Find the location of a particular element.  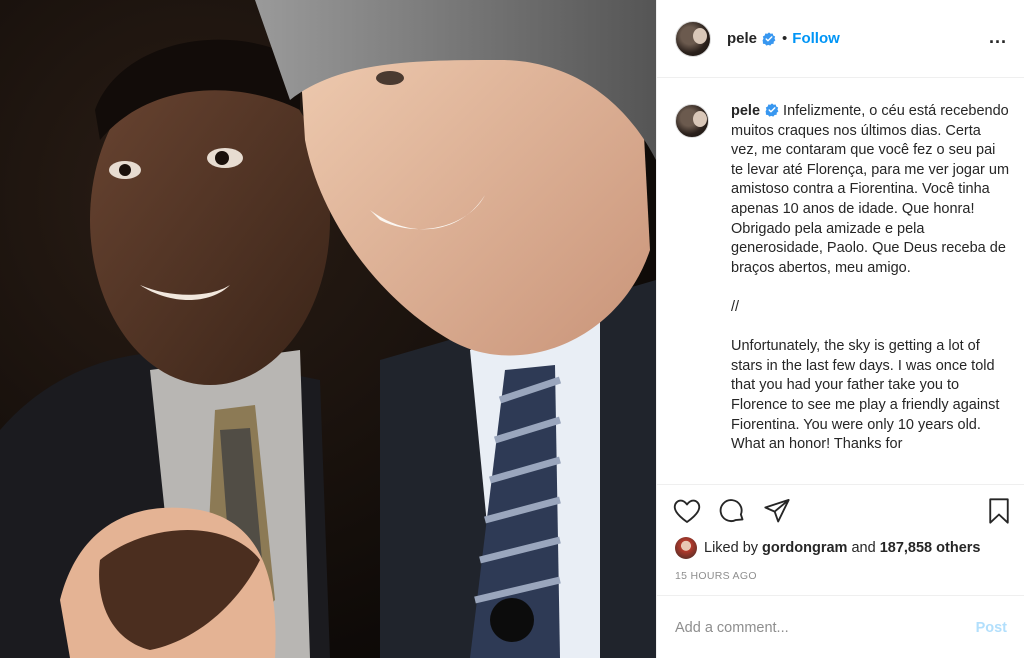

likes-count: 187,858 others is located at coordinates (930, 548).